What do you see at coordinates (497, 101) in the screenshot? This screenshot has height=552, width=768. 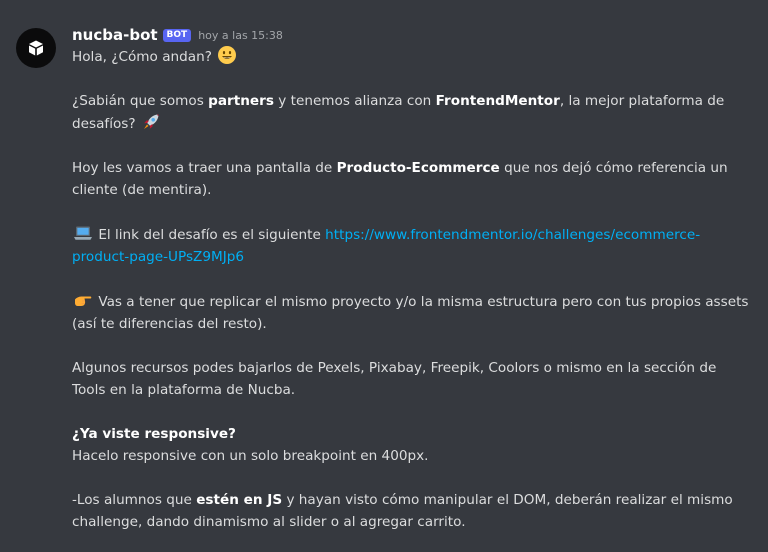 I see `bold-frontendmentor: FrontendMentor` at bounding box center [497, 101].